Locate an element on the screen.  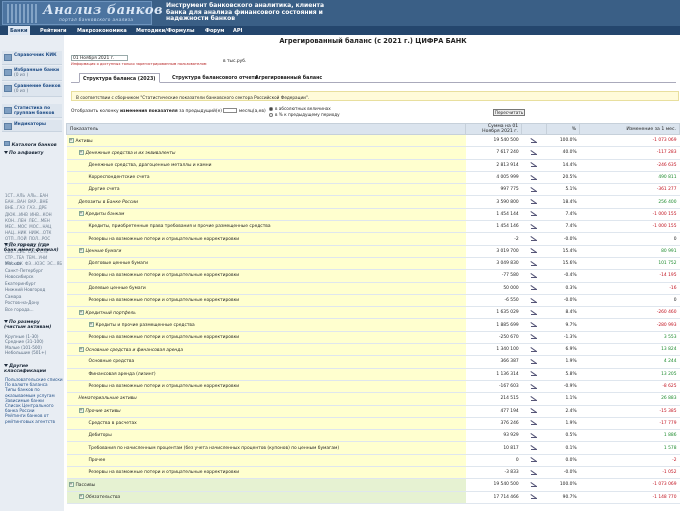
row-change: -8 625 is located at coordinates (629, 387).